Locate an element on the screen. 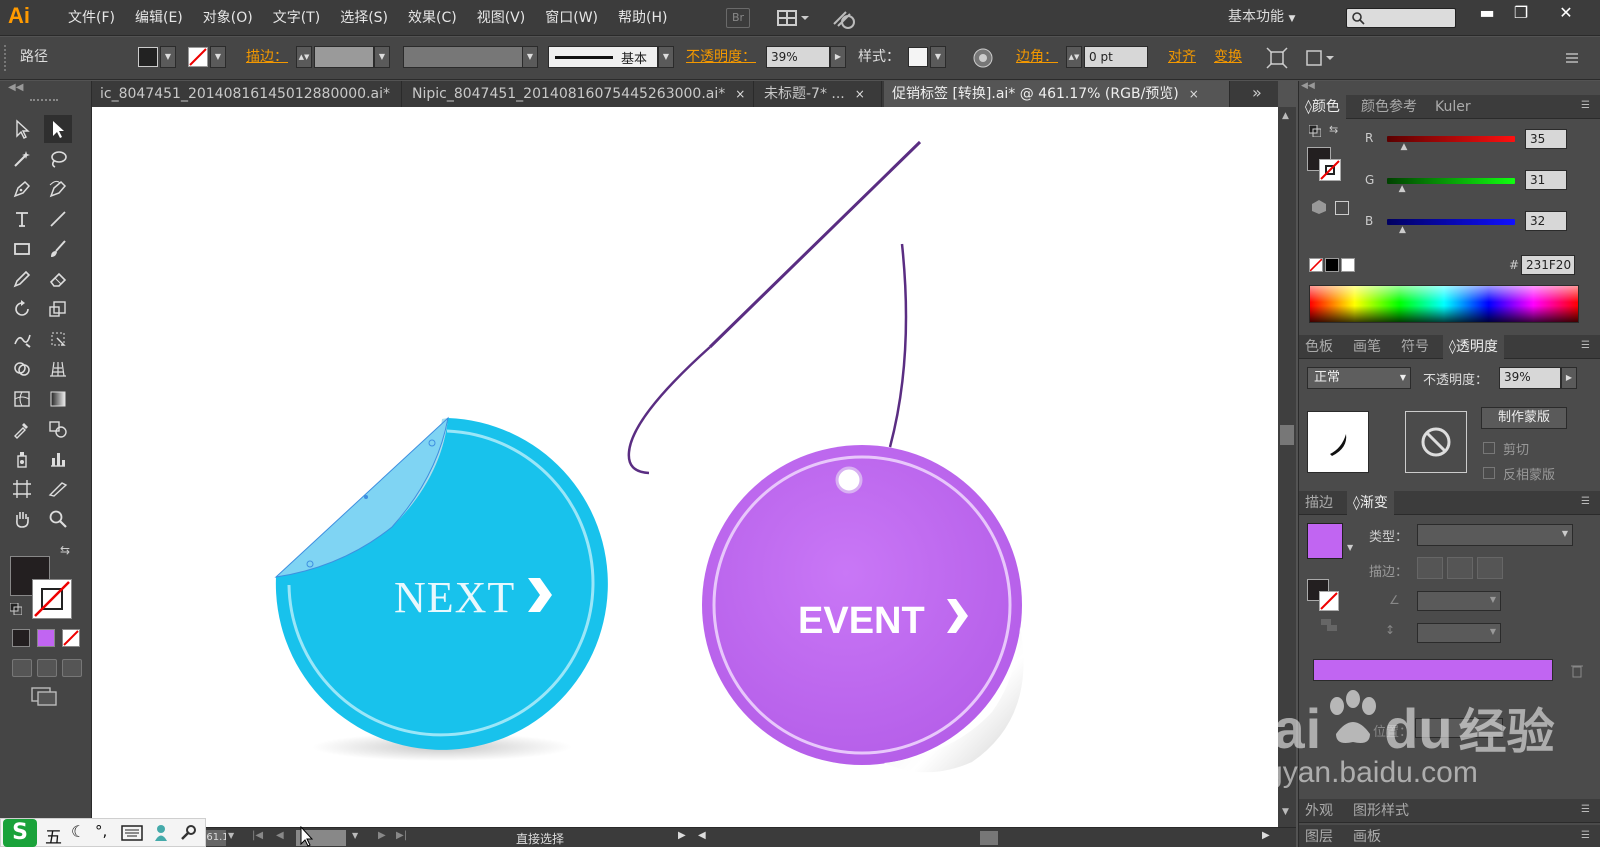  web-safe-icon is located at coordinates (1342, 208).